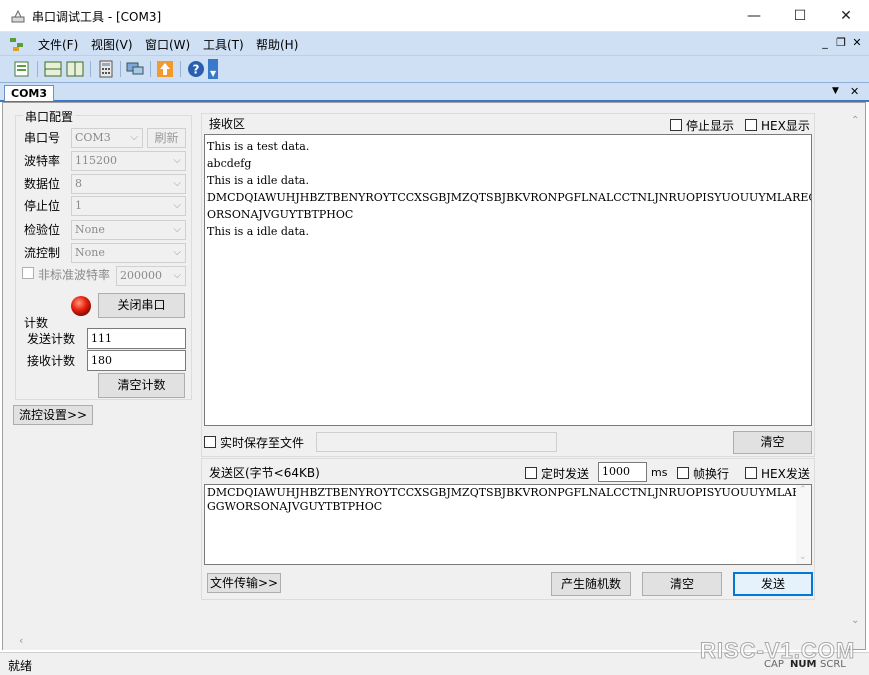  I want to click on baud-label: 波特率, so click(42, 161).